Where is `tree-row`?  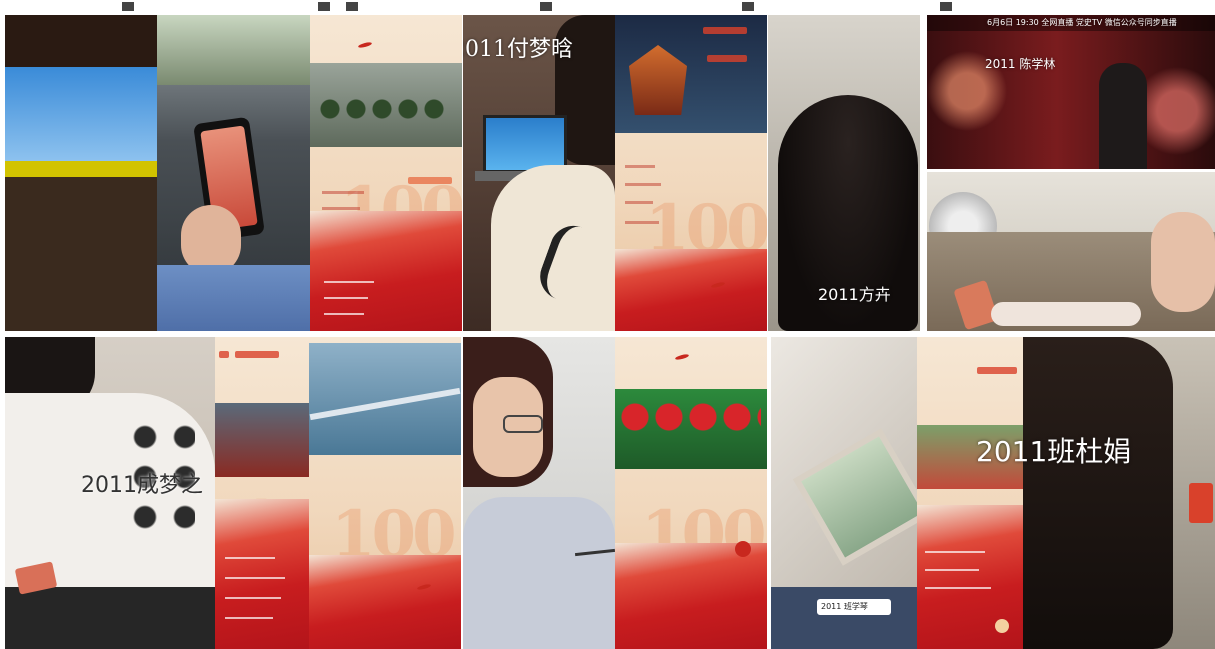
tree-row is located at coordinates (385, 109).